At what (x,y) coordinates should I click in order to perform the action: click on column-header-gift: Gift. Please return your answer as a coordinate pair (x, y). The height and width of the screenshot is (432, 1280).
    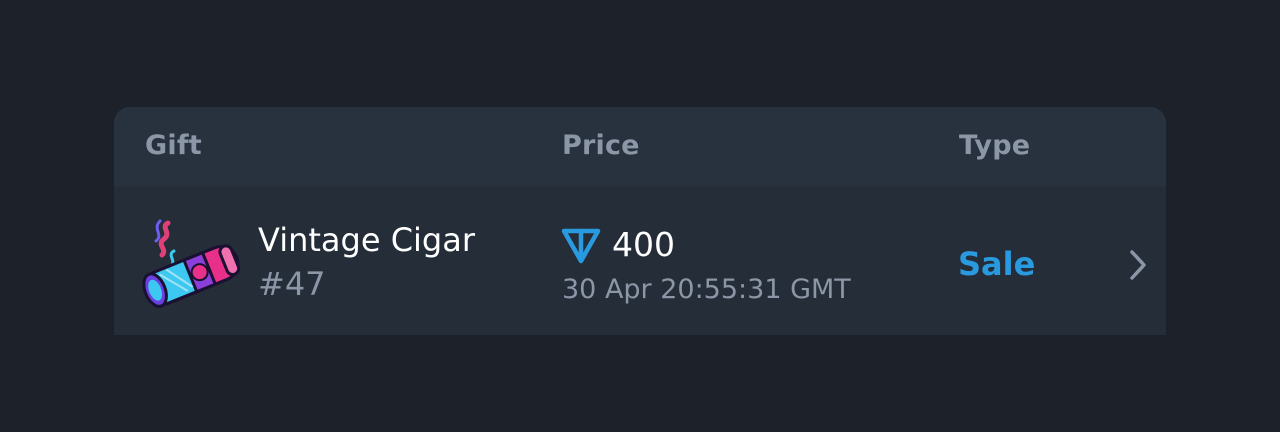
    Looking at the image, I should click on (173, 145).